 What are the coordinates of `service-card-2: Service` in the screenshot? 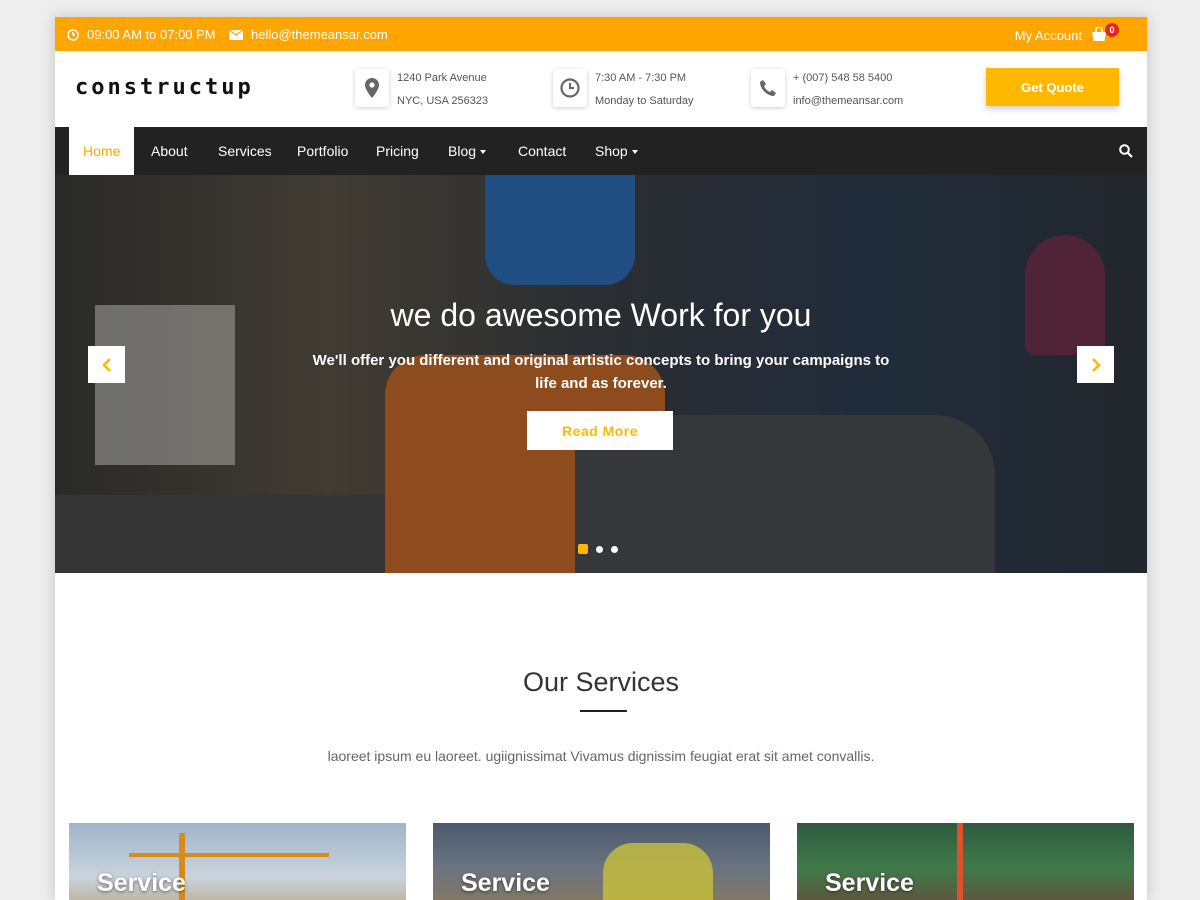 It's located at (601, 861).